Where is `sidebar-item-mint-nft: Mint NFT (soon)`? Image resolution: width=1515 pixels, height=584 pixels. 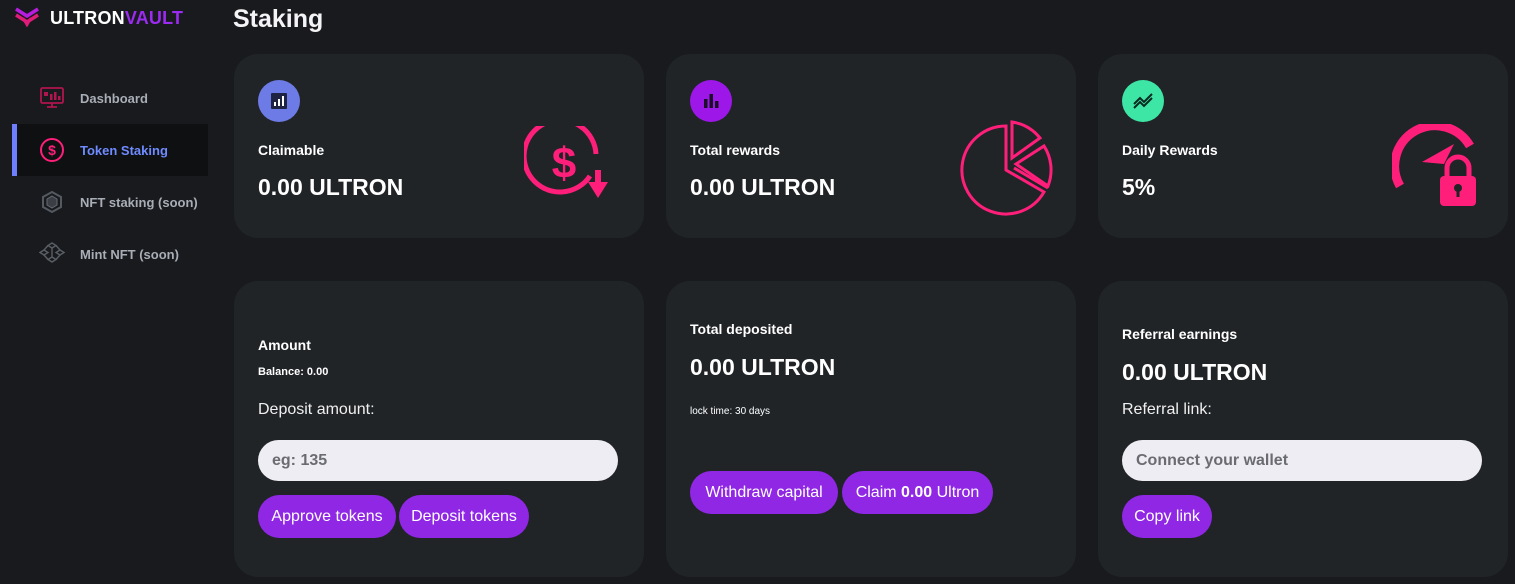
sidebar-item-mint-nft: Mint NFT (soon) is located at coordinates (110, 254).